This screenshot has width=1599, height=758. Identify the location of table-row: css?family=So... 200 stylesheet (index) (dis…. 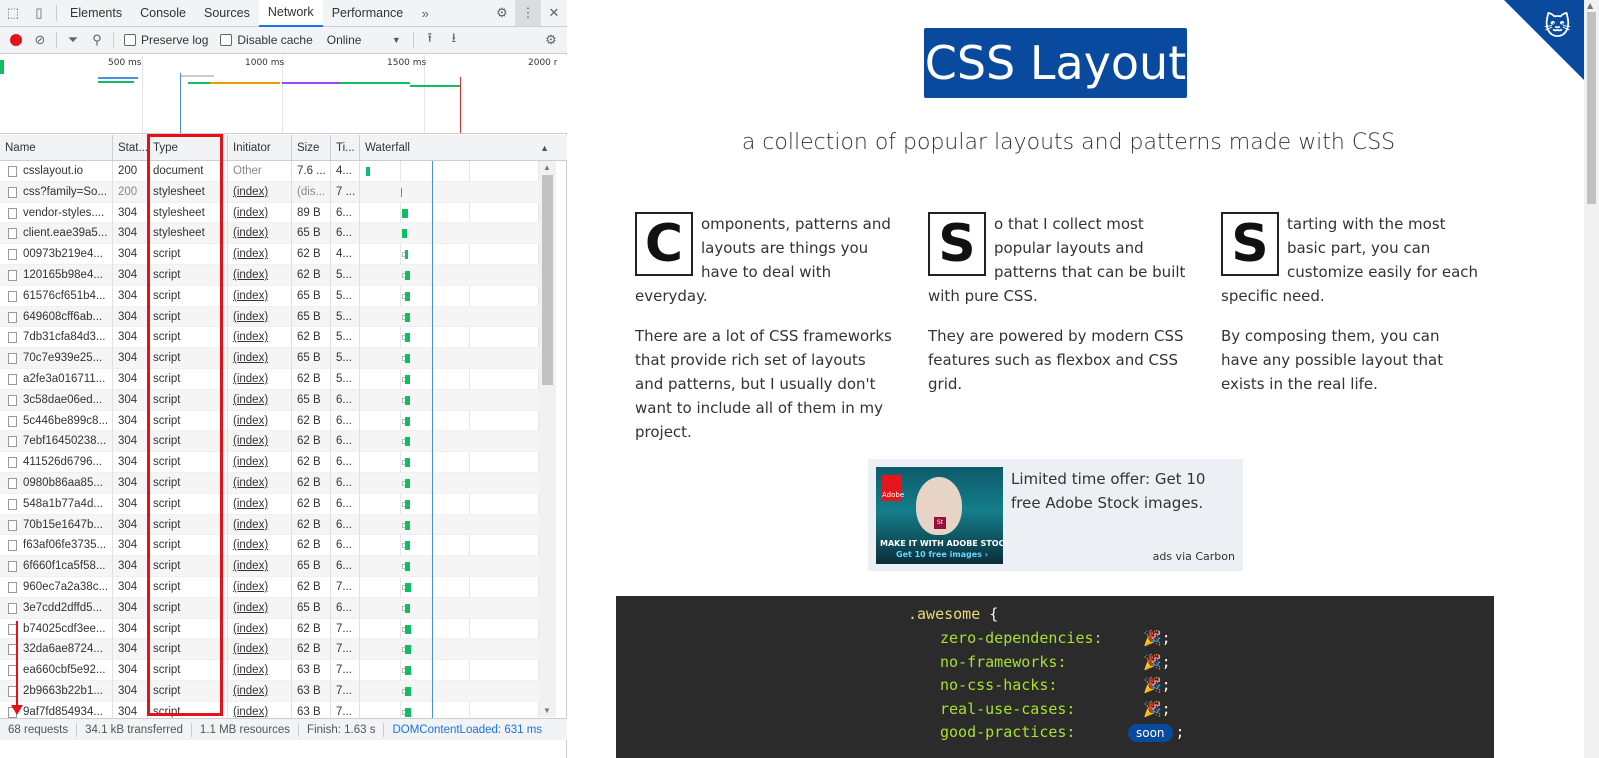
(274, 192).